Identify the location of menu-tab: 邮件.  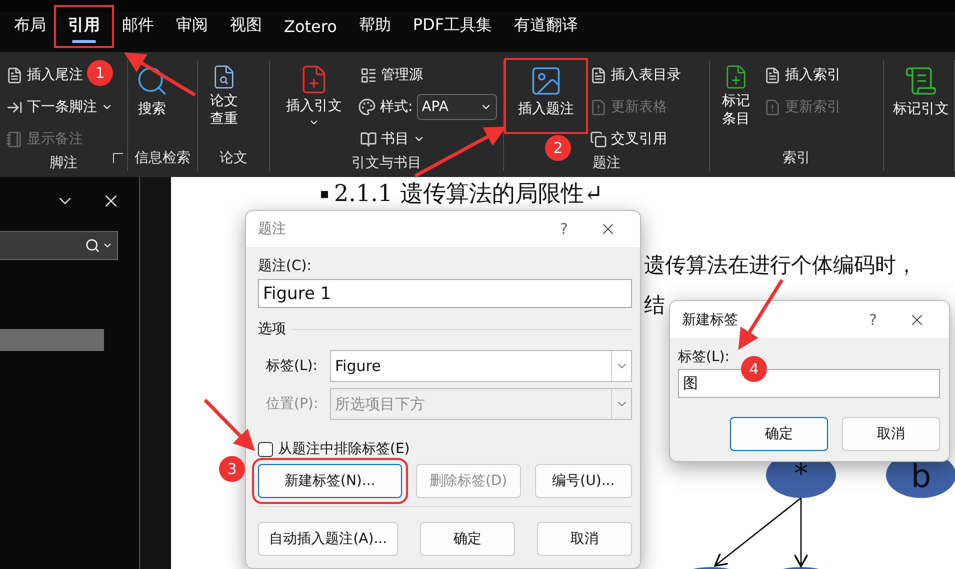
(138, 26).